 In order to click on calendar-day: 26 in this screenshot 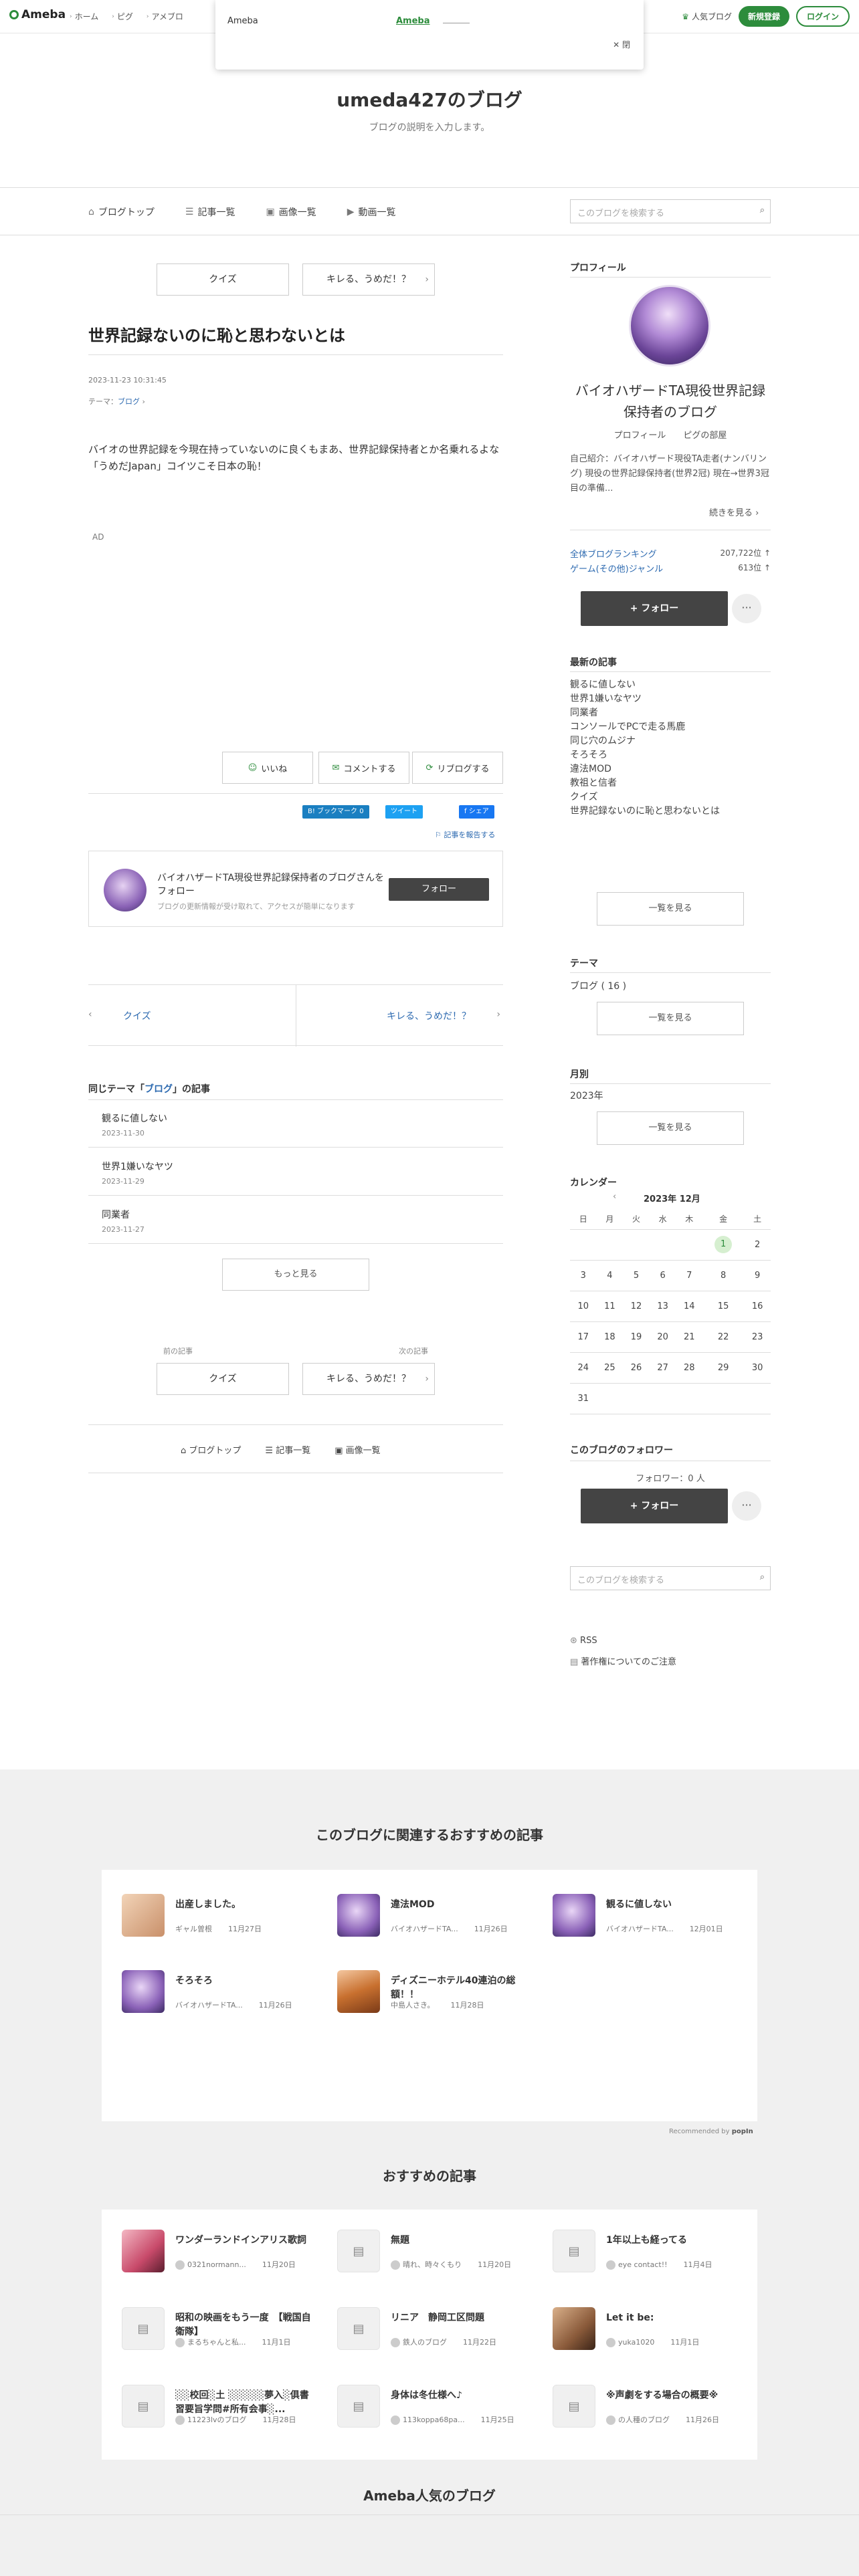, I will do `click(636, 1368)`.